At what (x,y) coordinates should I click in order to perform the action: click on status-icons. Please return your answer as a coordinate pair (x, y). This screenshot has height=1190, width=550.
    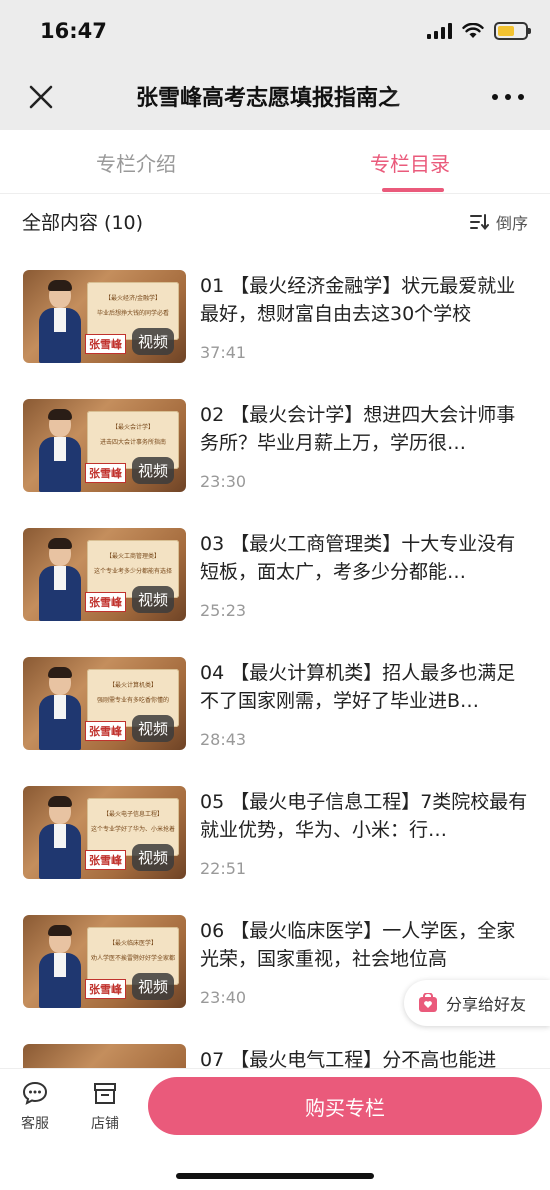
    Looking at the image, I should click on (479, 31).